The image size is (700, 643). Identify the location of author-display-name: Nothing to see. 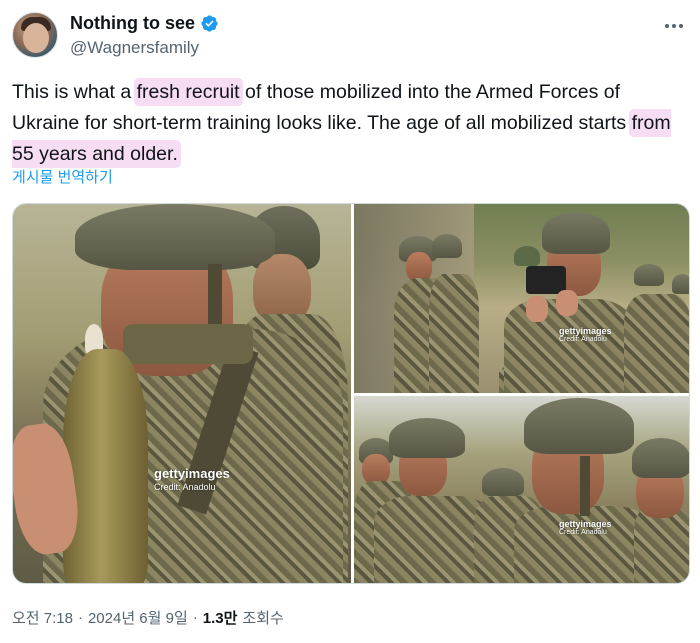
(132, 23).